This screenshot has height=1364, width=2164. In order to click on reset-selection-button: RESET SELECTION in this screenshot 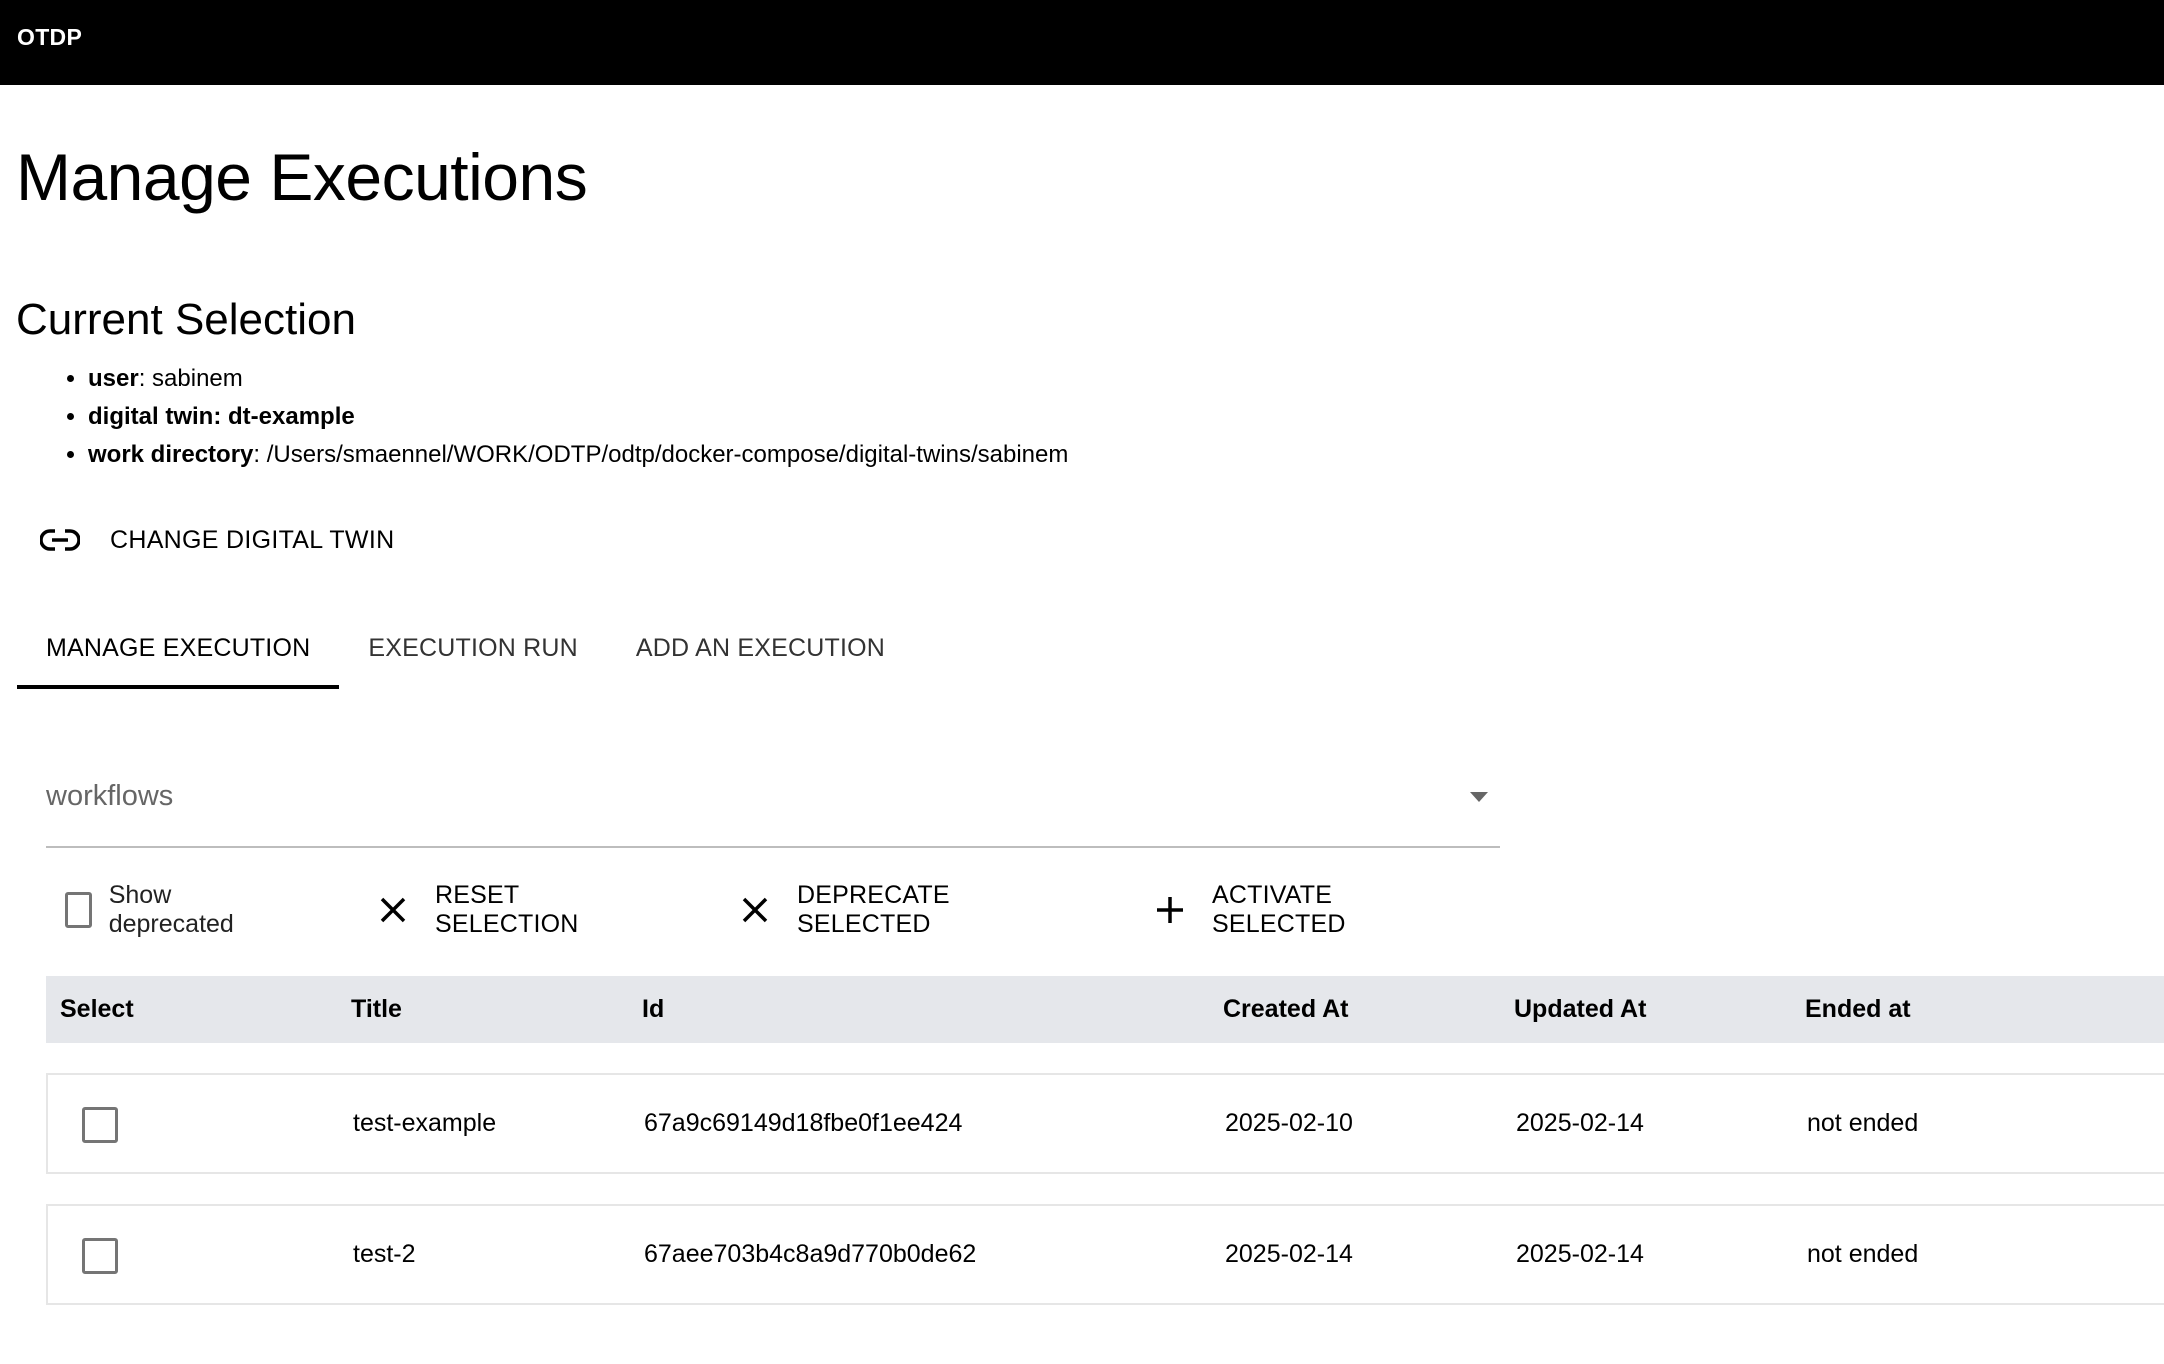, I will do `click(478, 910)`.